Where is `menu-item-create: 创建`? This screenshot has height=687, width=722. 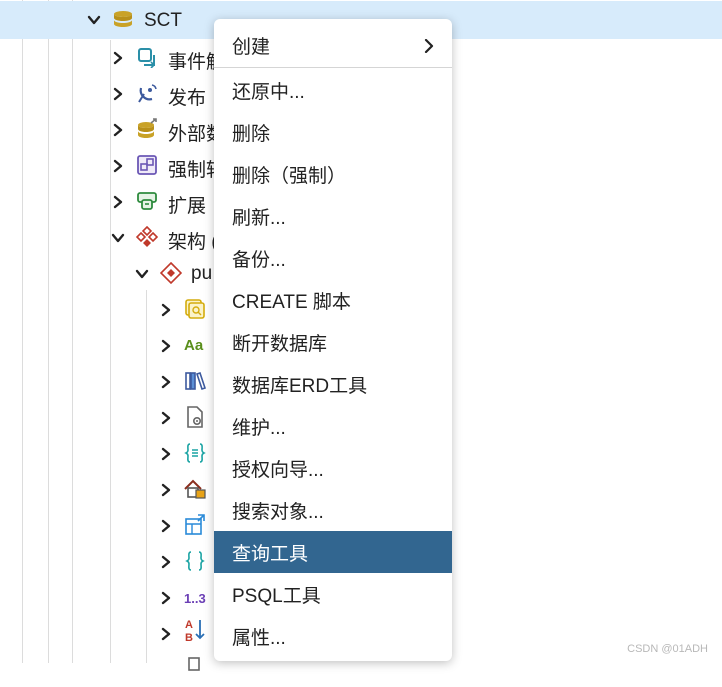 menu-item-create: 创建 is located at coordinates (333, 45).